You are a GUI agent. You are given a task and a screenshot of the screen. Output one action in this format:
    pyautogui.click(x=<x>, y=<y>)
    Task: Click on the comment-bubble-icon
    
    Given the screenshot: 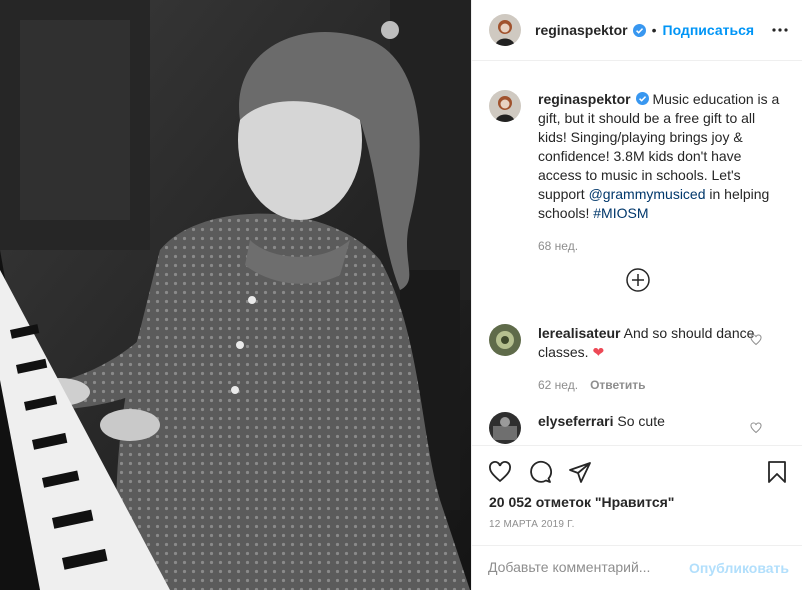 What is the action you would take?
    pyautogui.click(x=540, y=472)
    